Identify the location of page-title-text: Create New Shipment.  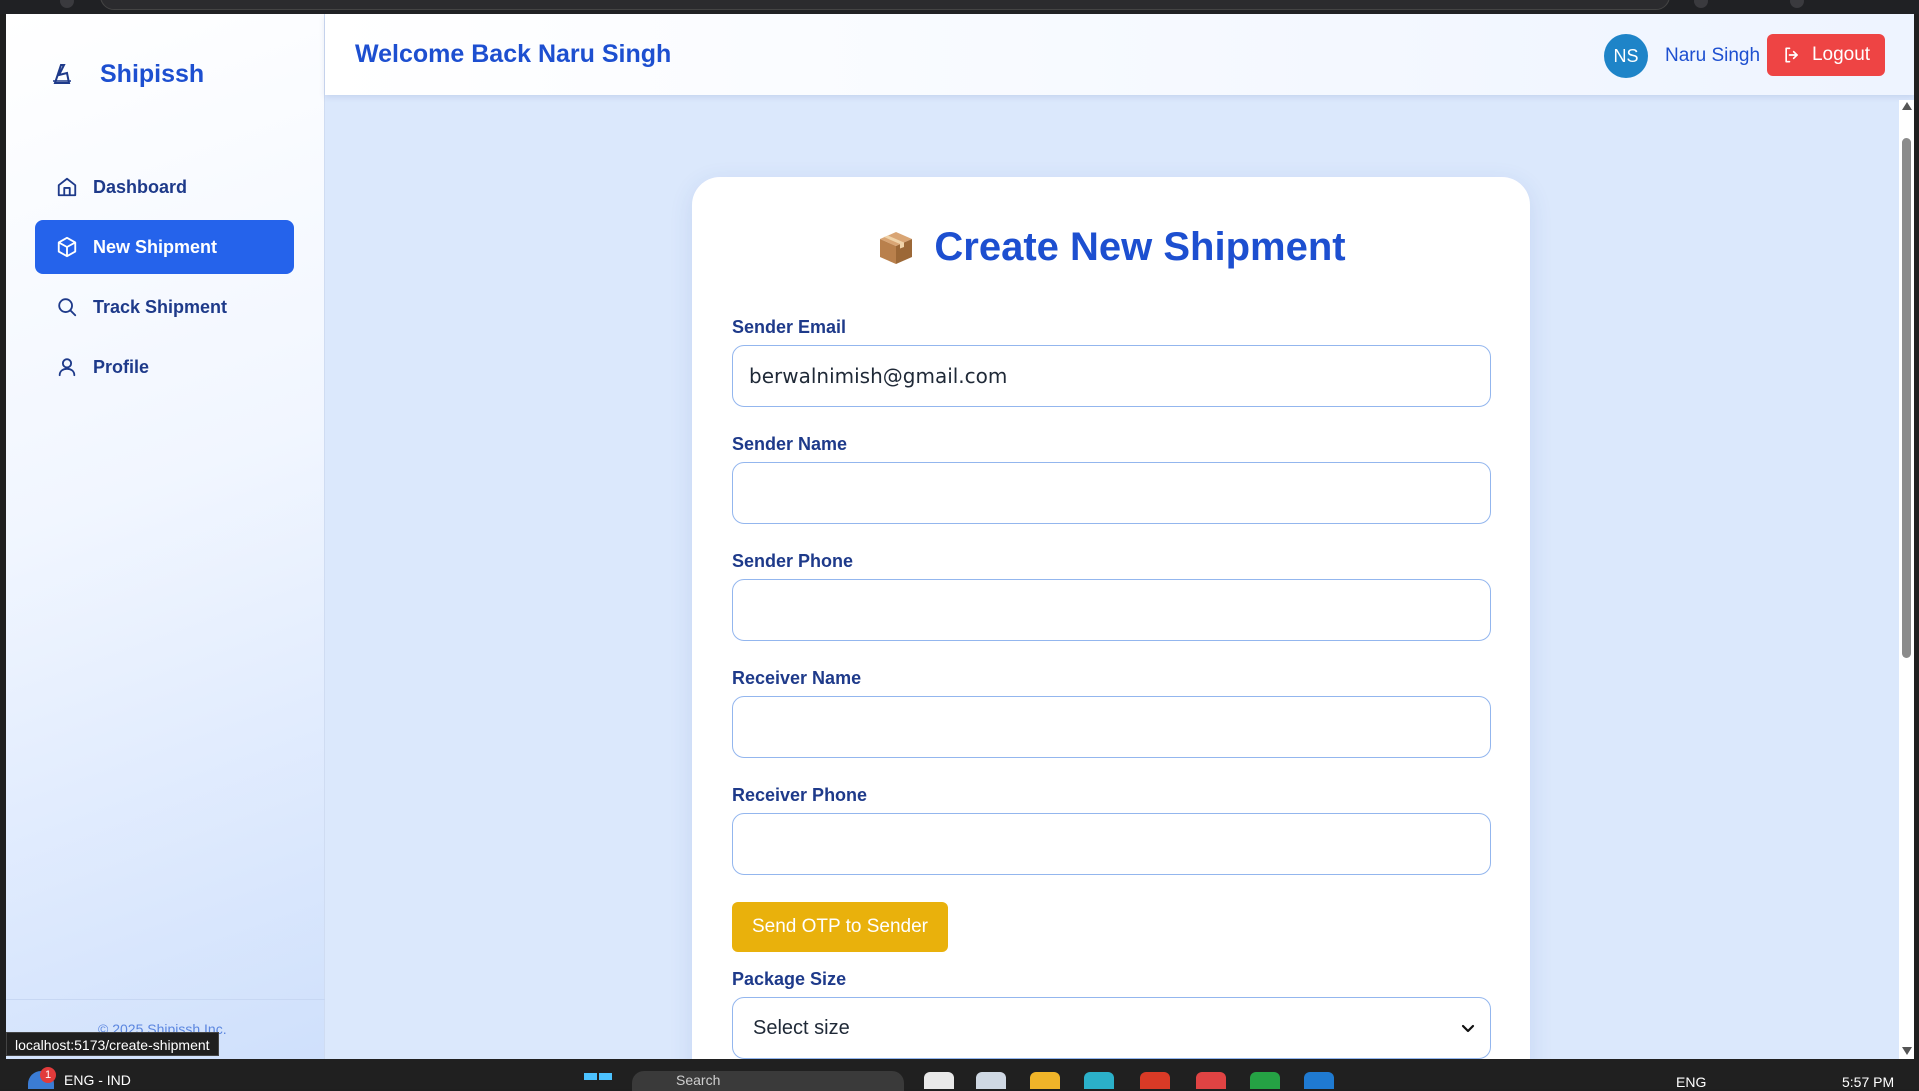
(1140, 247).